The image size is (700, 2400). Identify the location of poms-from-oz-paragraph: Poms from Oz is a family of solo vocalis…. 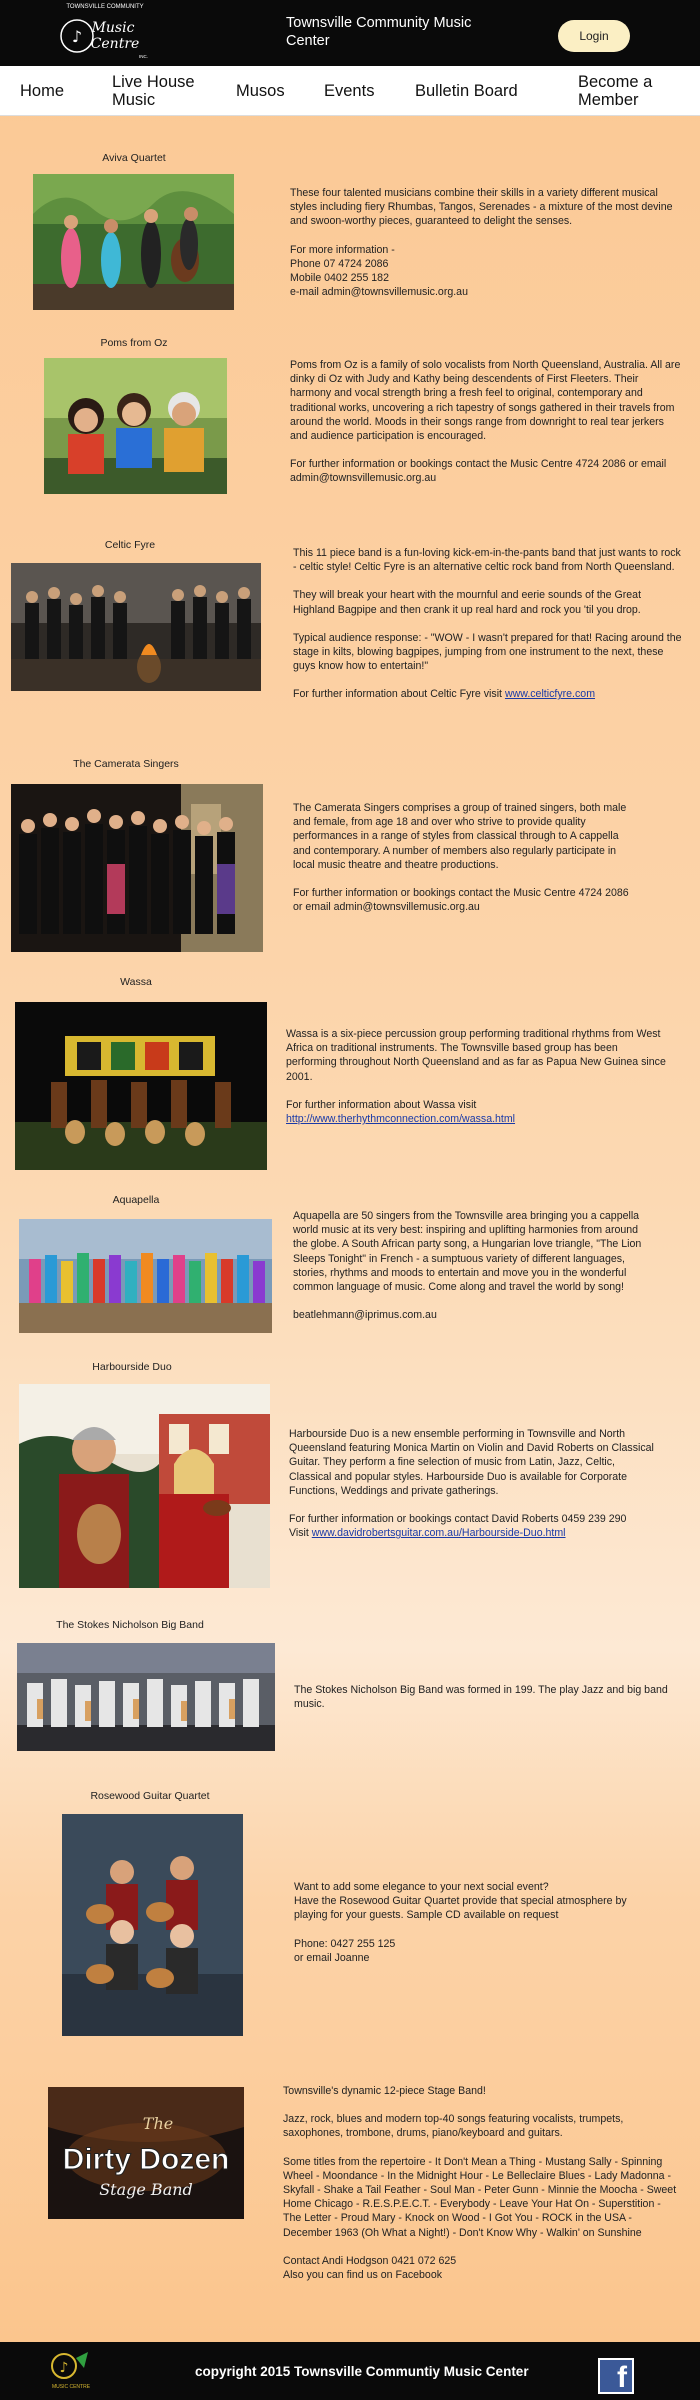
(485, 401).